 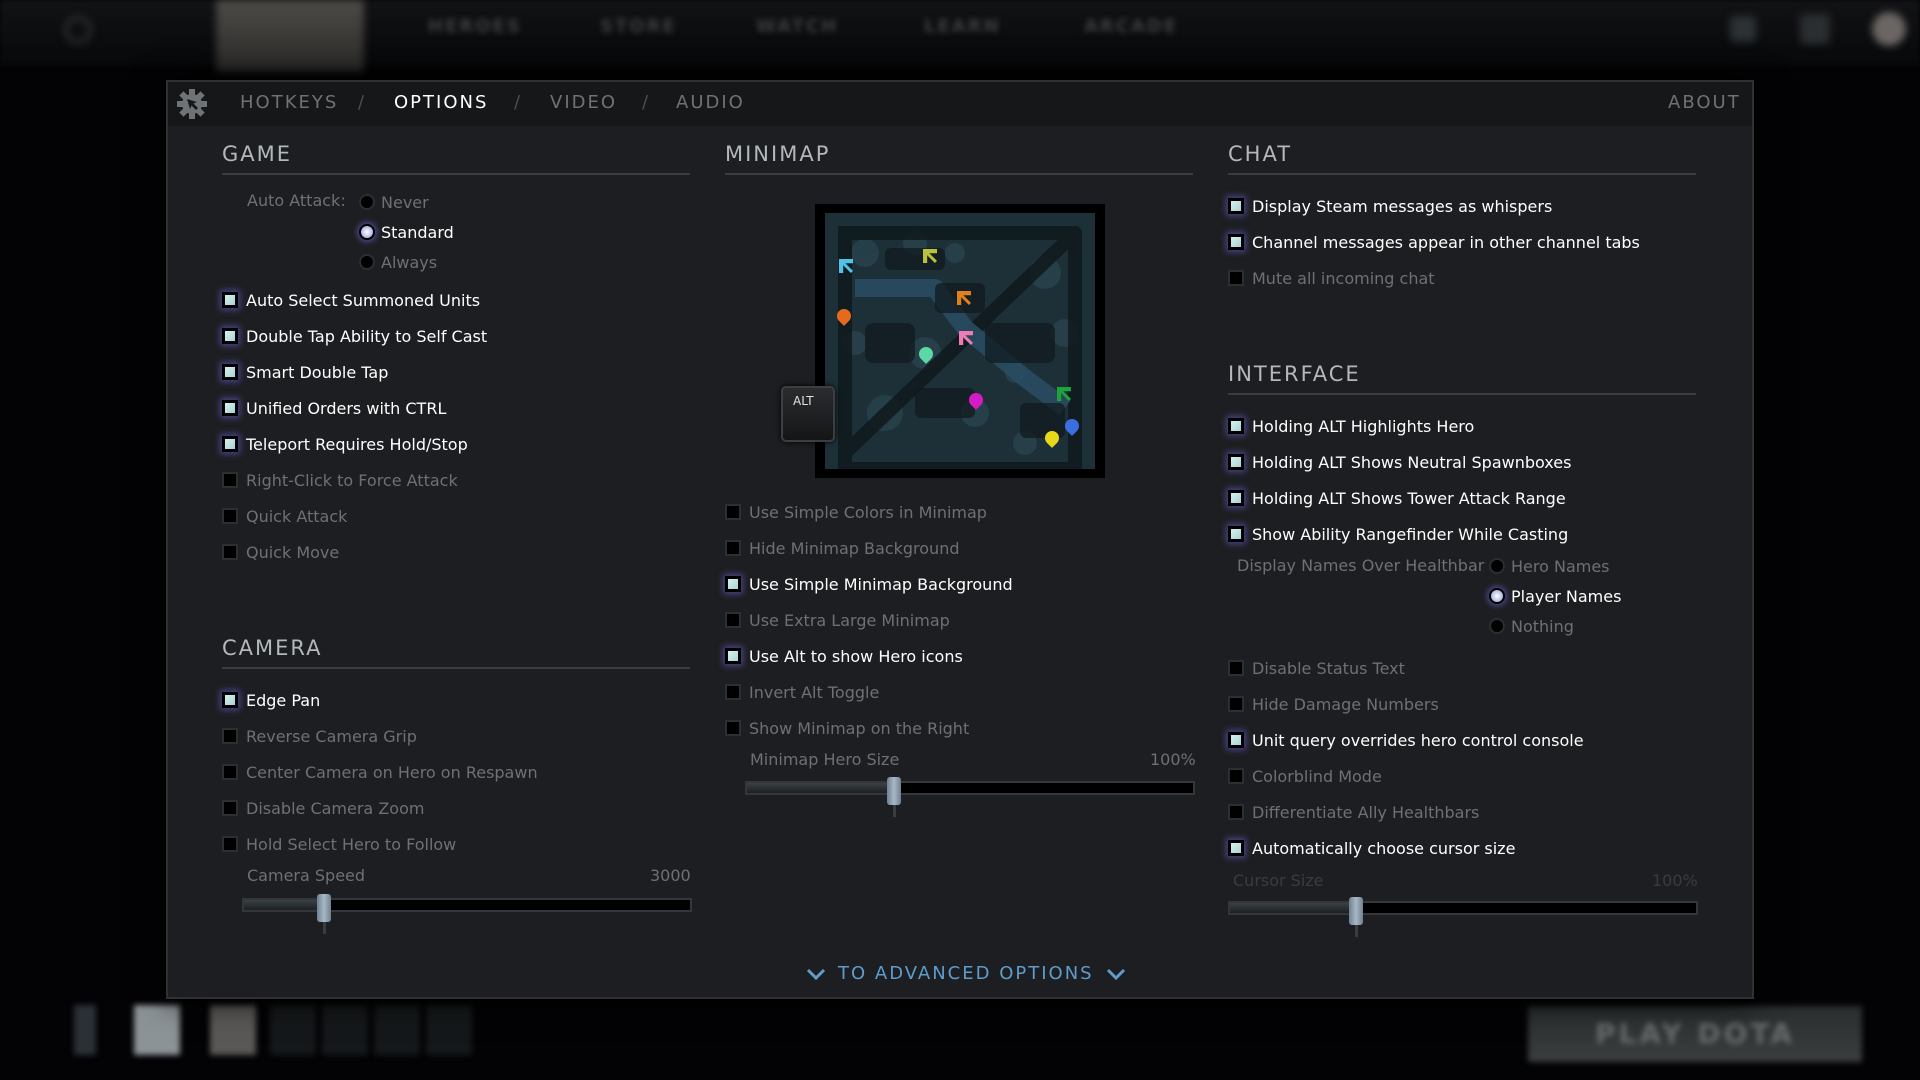 I want to click on checkbox-double-tap-ability-to-self-cast: Double Tap Ability to Self Cast, so click(x=354, y=336).